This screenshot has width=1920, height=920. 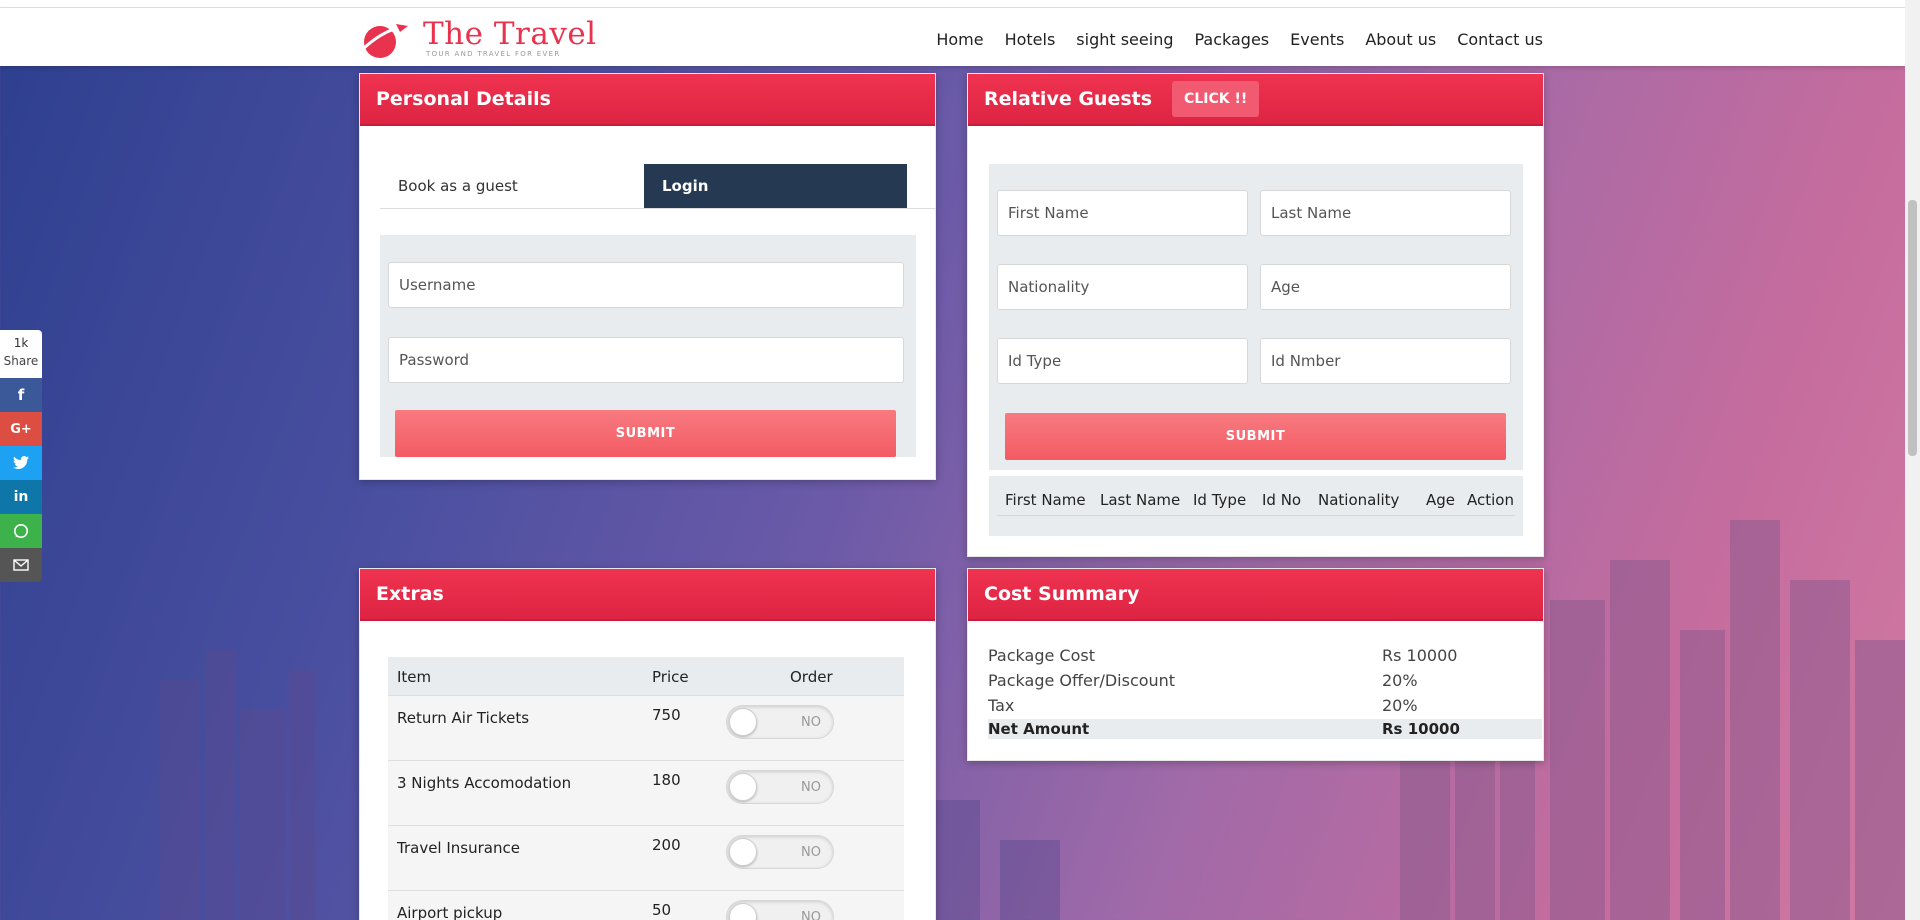 What do you see at coordinates (463, 99) in the screenshot?
I see `panel-title: Personal Details` at bounding box center [463, 99].